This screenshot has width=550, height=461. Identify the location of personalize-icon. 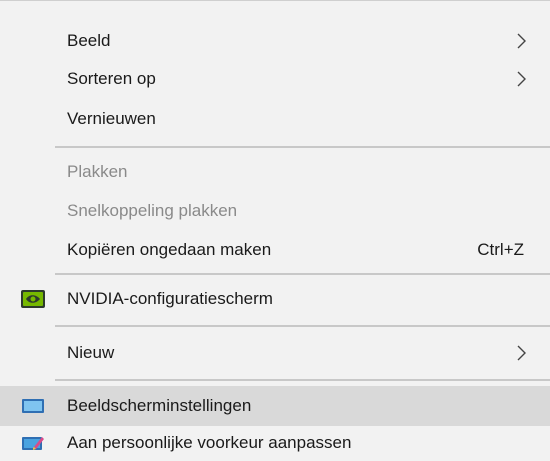
(33, 443).